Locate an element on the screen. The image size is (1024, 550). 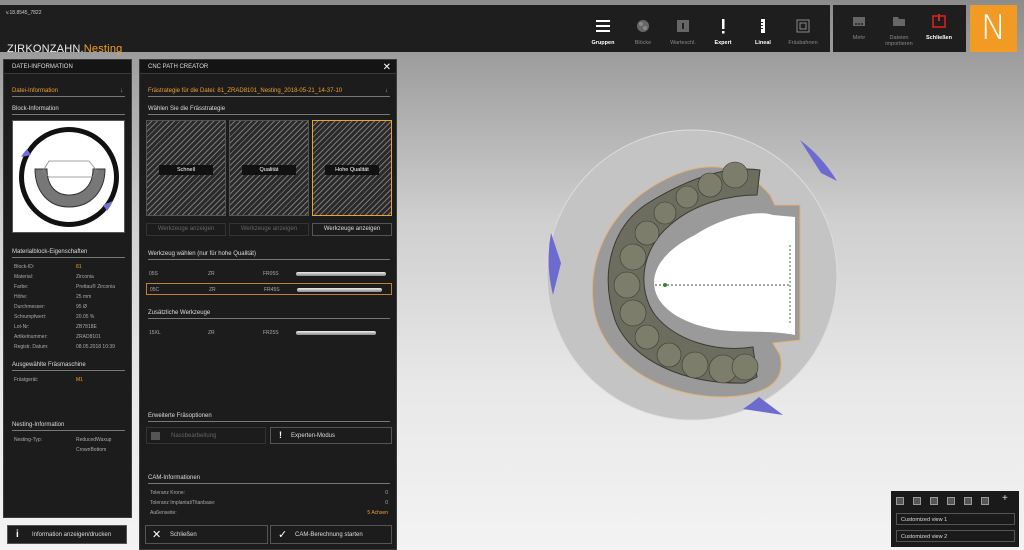
exclamation-icon is located at coordinates (723, 26).